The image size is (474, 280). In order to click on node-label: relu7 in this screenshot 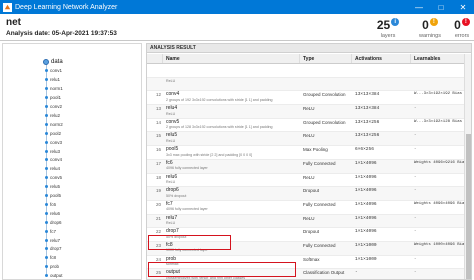, I will do `click(55, 240)`.